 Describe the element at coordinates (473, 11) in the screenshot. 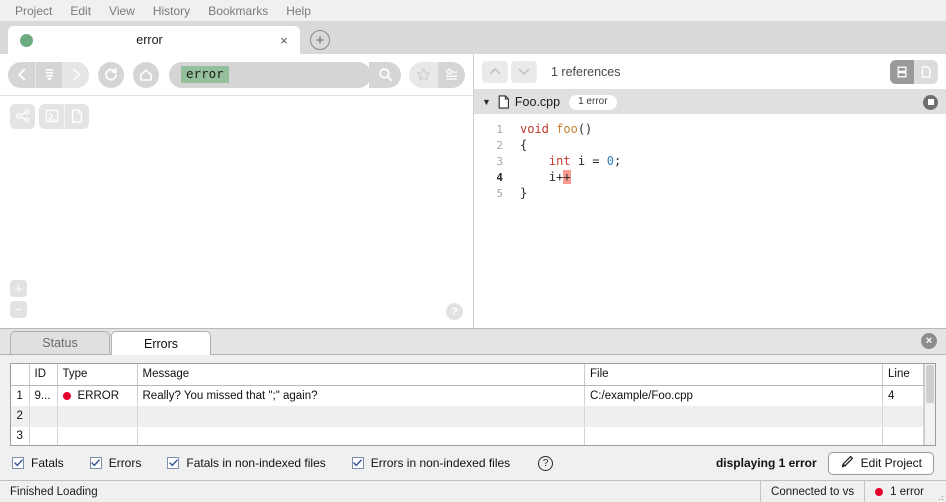

I see `menu-bar: Project Edit View History Bookmarks Help` at that location.